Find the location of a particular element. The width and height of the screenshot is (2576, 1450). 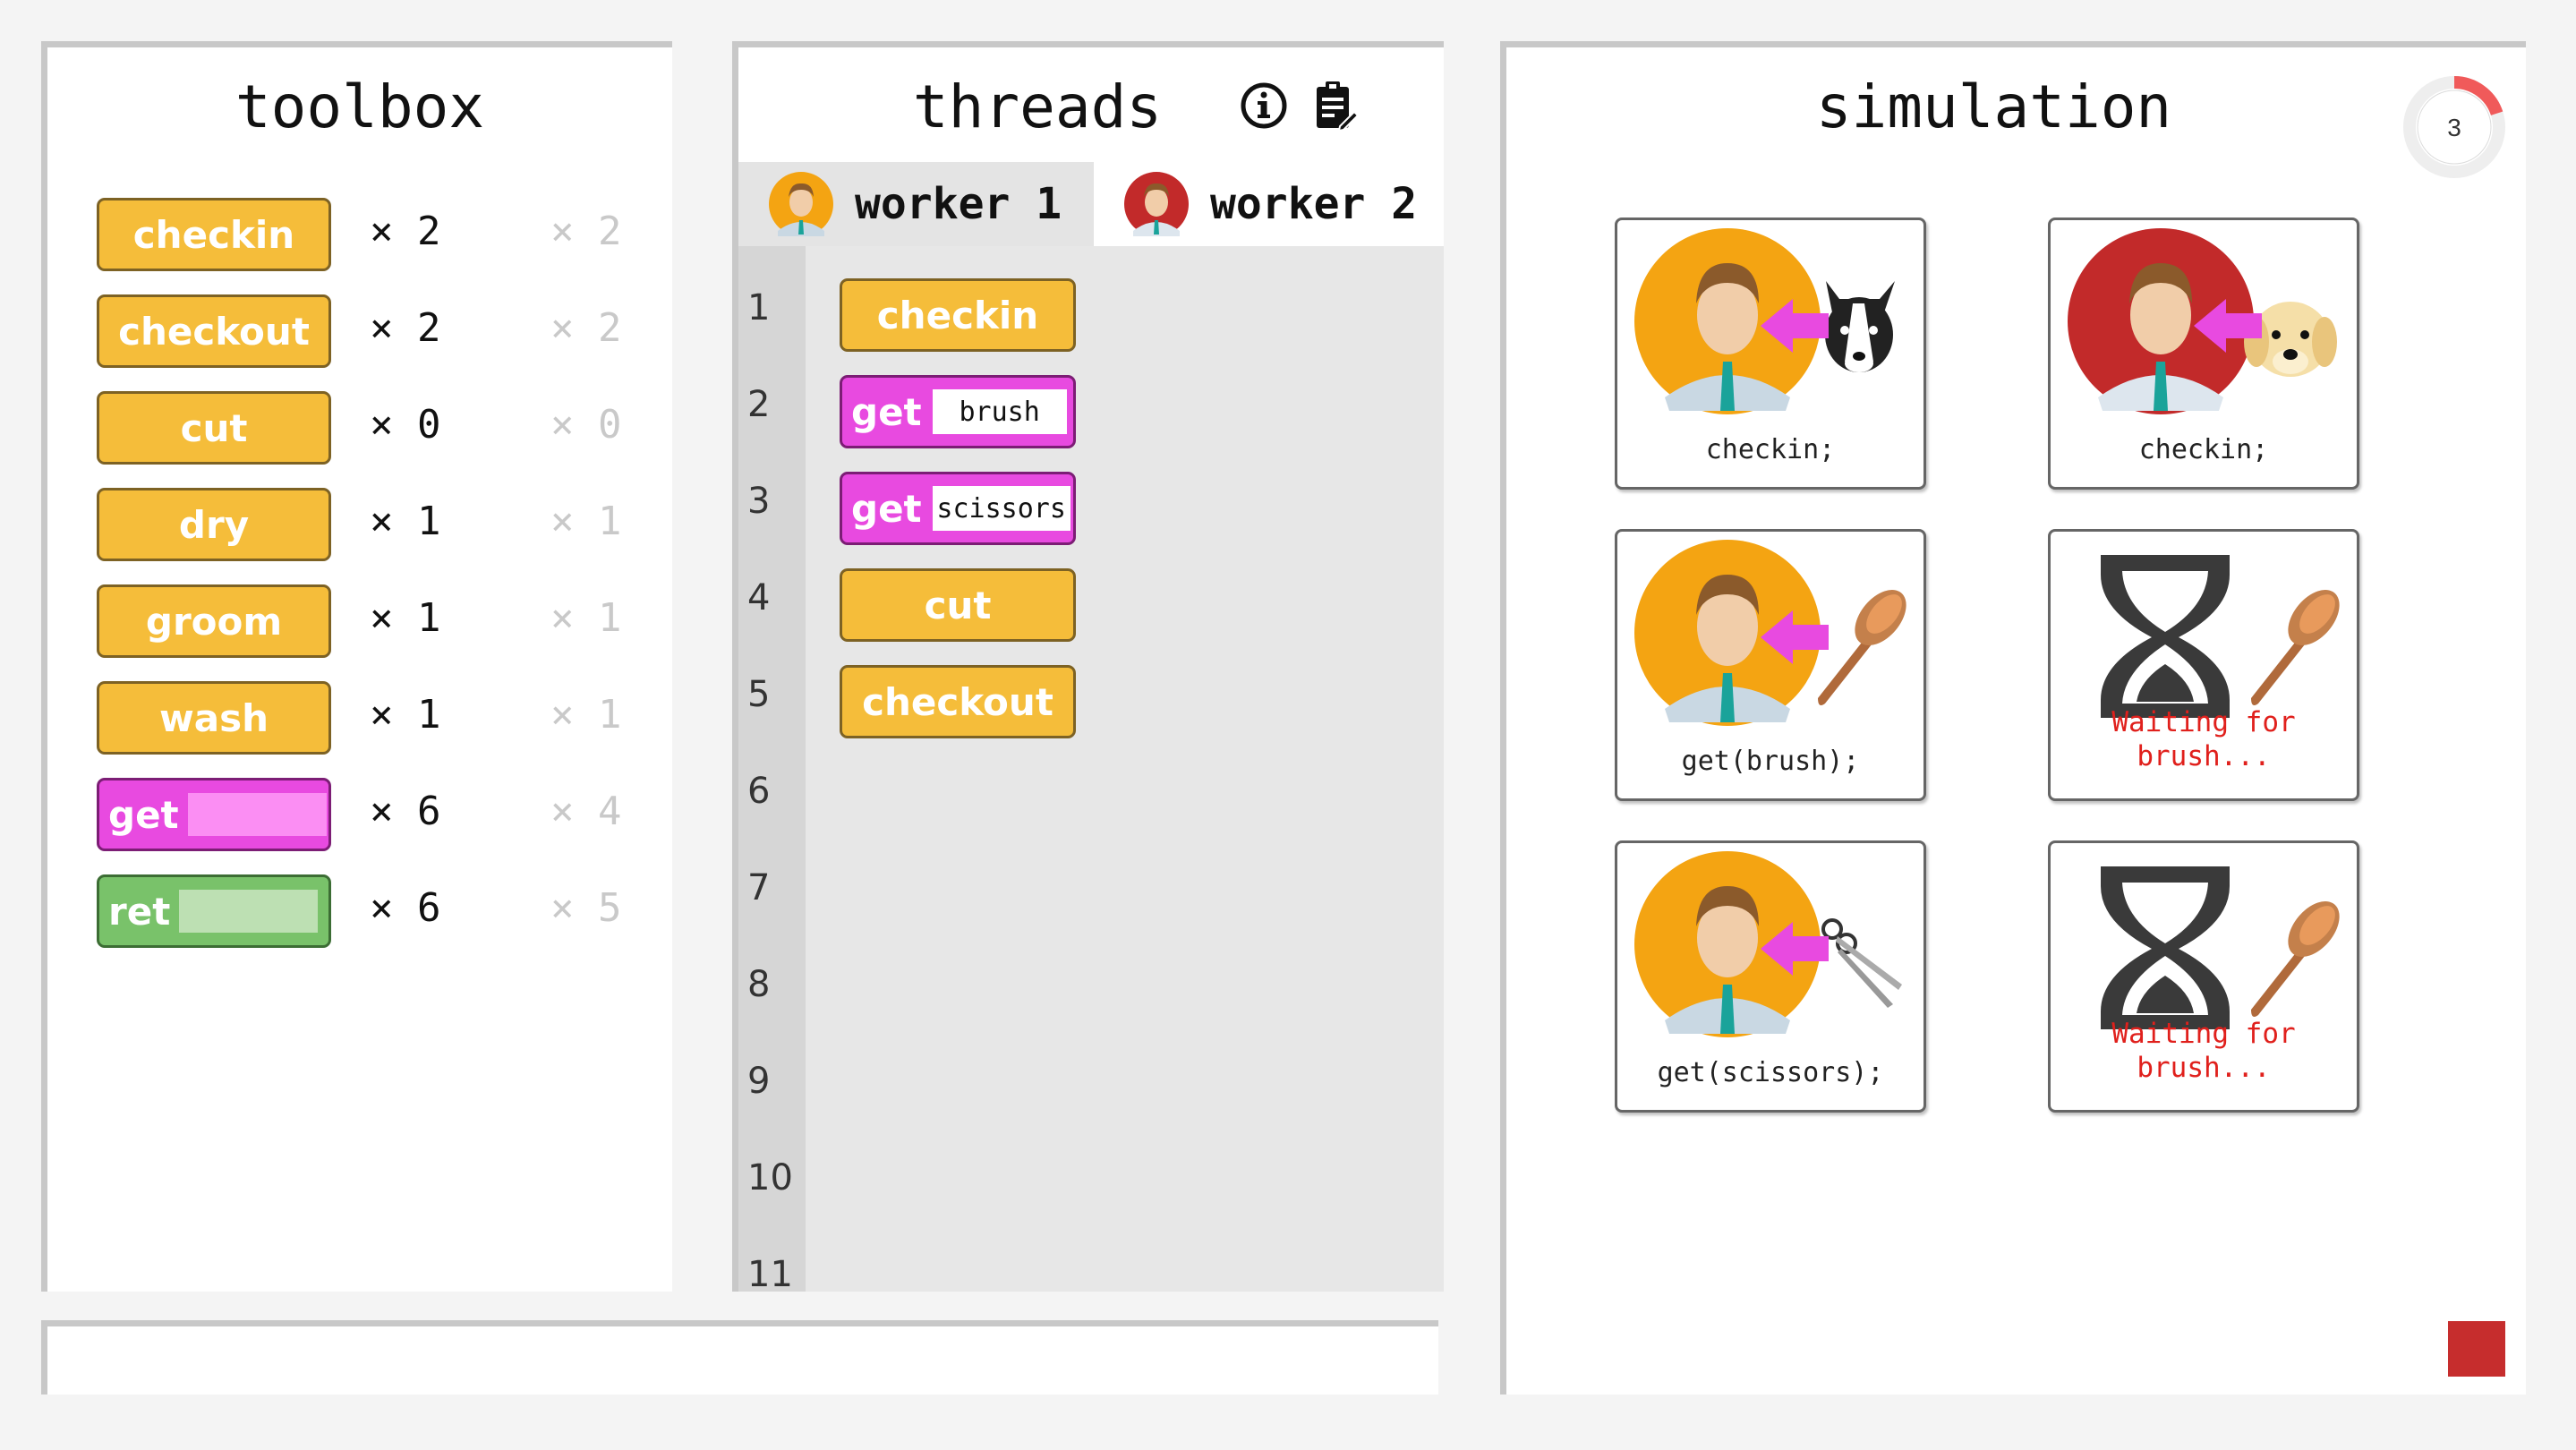

tab-worker-2: worker 2 is located at coordinates (1269, 204).